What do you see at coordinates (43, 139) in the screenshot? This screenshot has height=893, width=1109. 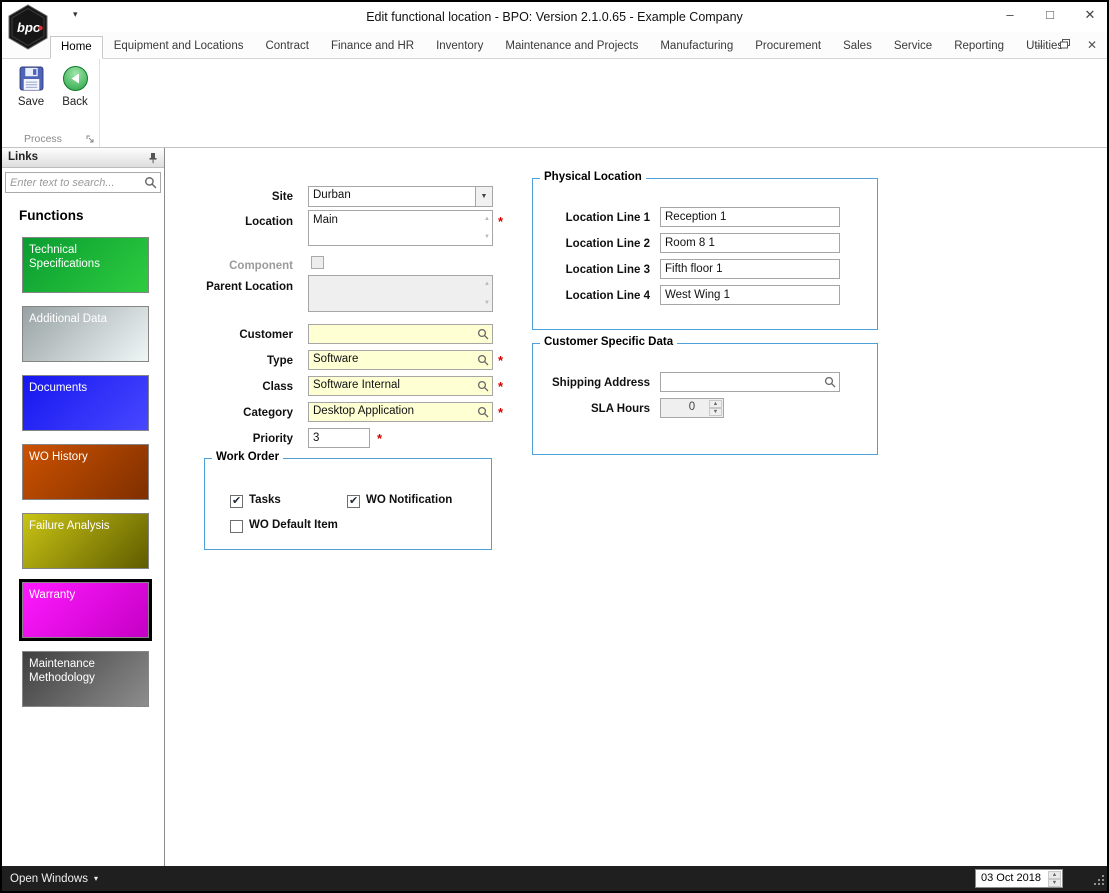 I see `process-group-label: Process` at bounding box center [43, 139].